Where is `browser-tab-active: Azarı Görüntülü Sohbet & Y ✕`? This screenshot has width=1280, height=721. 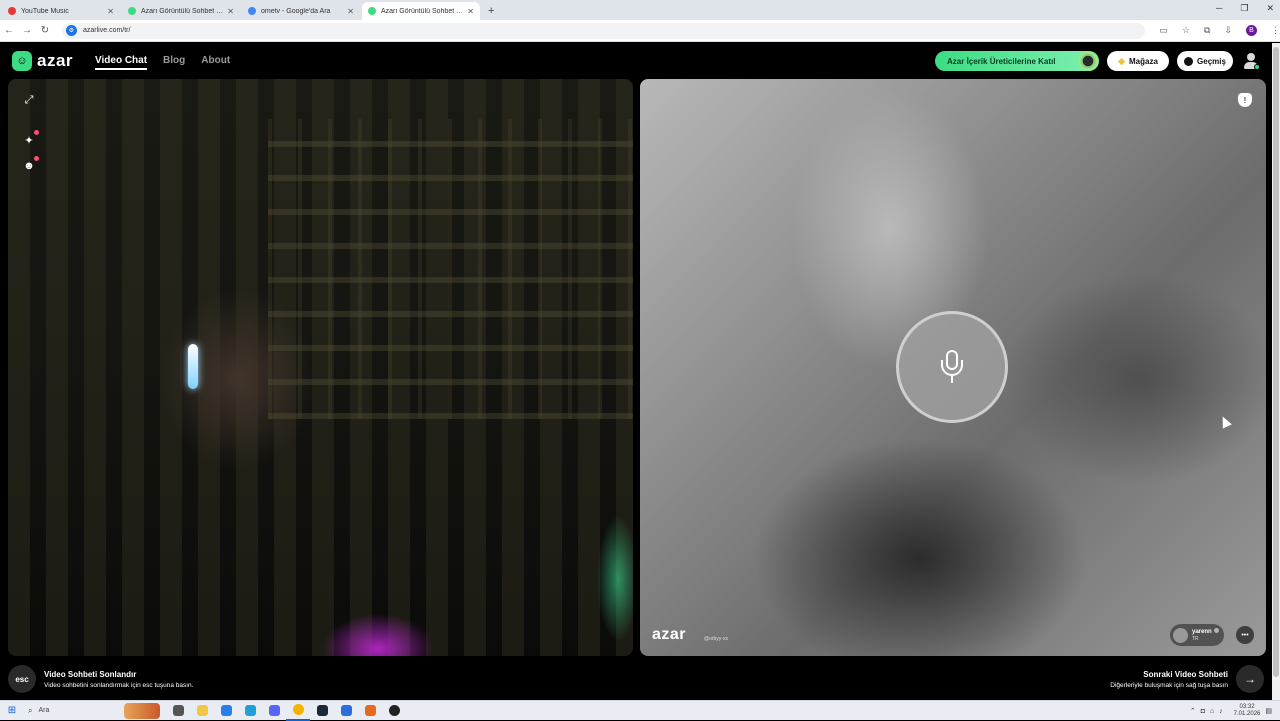 browser-tab-active: Azarı Görüntülü Sohbet & Y ✕ is located at coordinates (421, 11).